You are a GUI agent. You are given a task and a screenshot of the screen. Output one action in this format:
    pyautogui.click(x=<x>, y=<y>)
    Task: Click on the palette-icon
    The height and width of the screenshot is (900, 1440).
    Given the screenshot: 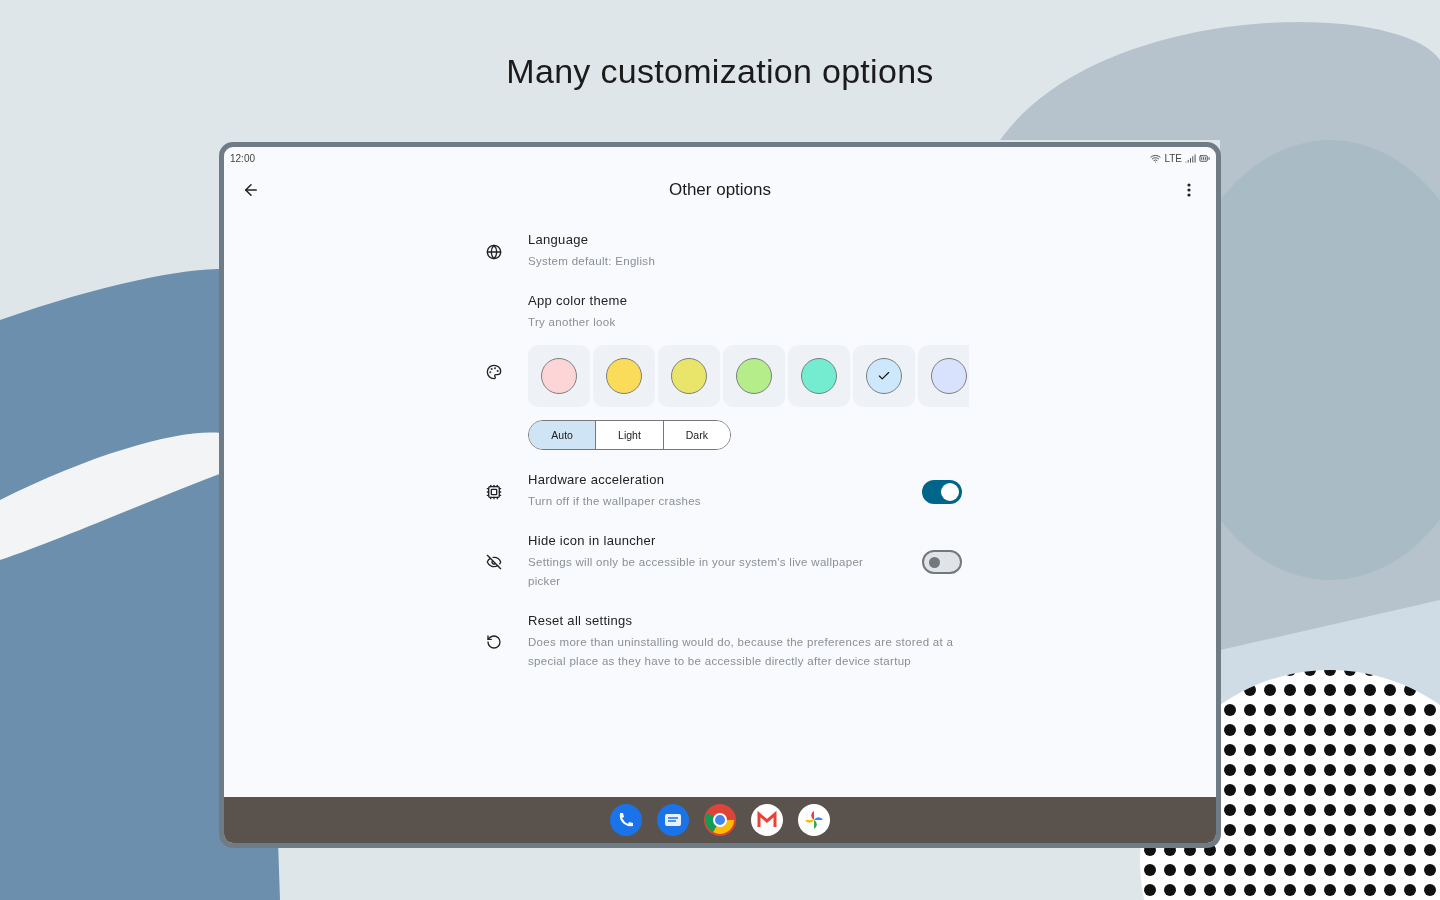 What is the action you would take?
    pyautogui.click(x=494, y=371)
    